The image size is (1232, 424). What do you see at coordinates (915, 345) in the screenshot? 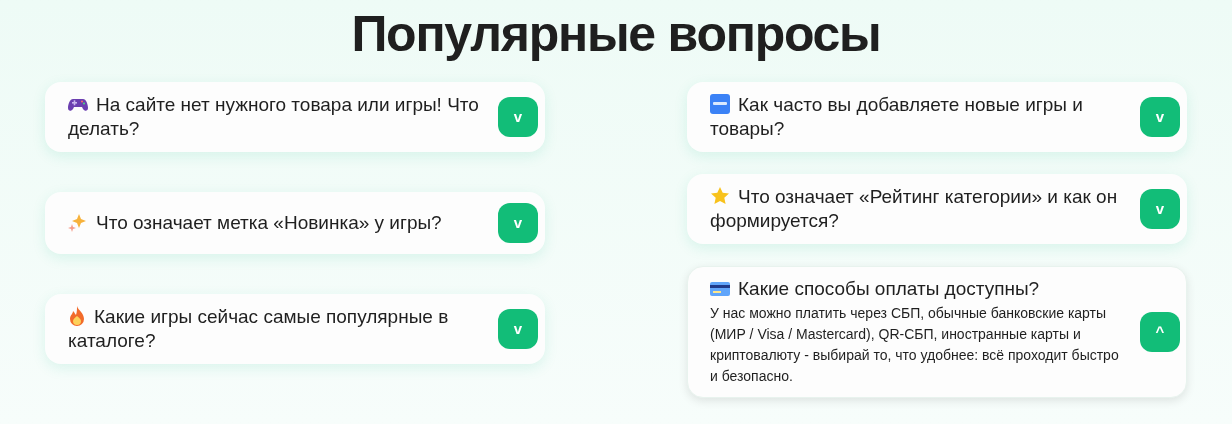
I see `faq-answer: У нас можно платить через СБП, обычные банковские карты (МИР / Visa / Mastercard), QR-СБП, иностранные карты и криптовалюту - выбирай то, что удобнее: всё проходит быстро и безопасно.` at bounding box center [915, 345].